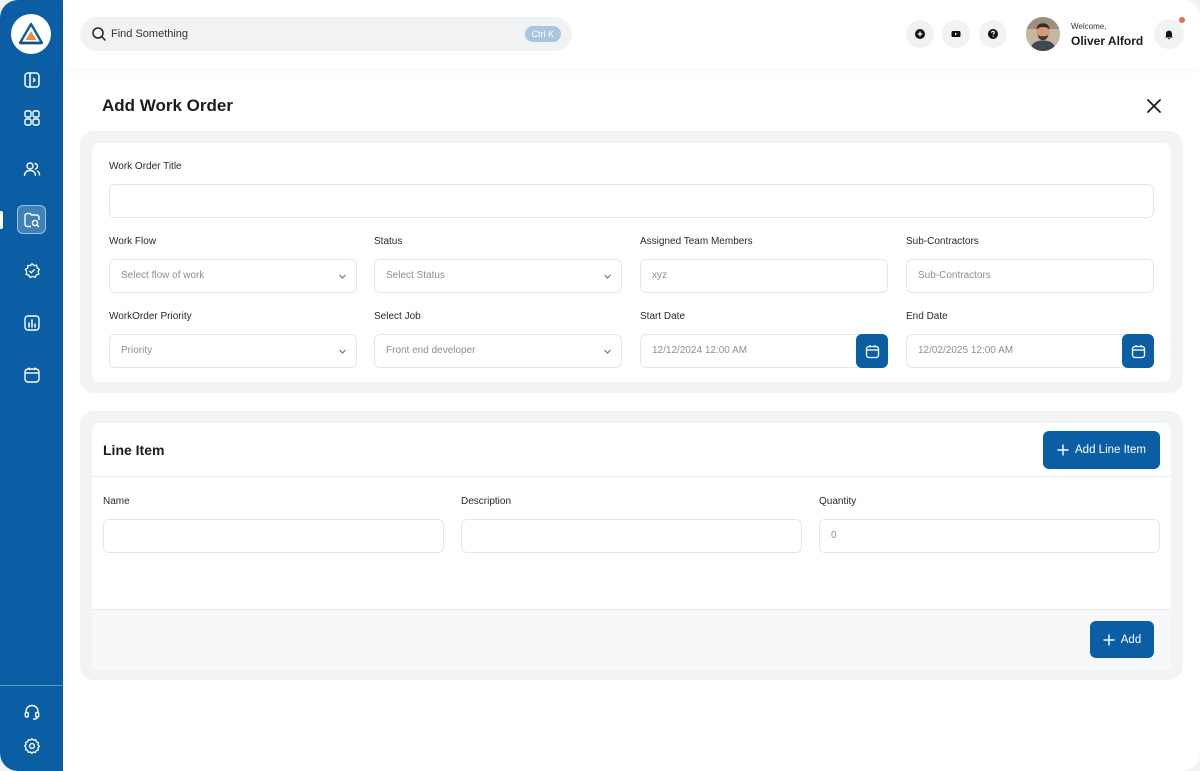 This screenshot has height=771, width=1200. What do you see at coordinates (631, 201) in the screenshot?
I see `work-order-title-input` at bounding box center [631, 201].